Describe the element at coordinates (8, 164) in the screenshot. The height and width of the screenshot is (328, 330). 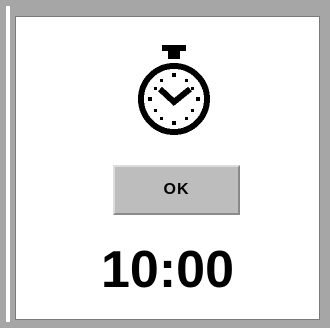
I see `frame-highlight` at that location.